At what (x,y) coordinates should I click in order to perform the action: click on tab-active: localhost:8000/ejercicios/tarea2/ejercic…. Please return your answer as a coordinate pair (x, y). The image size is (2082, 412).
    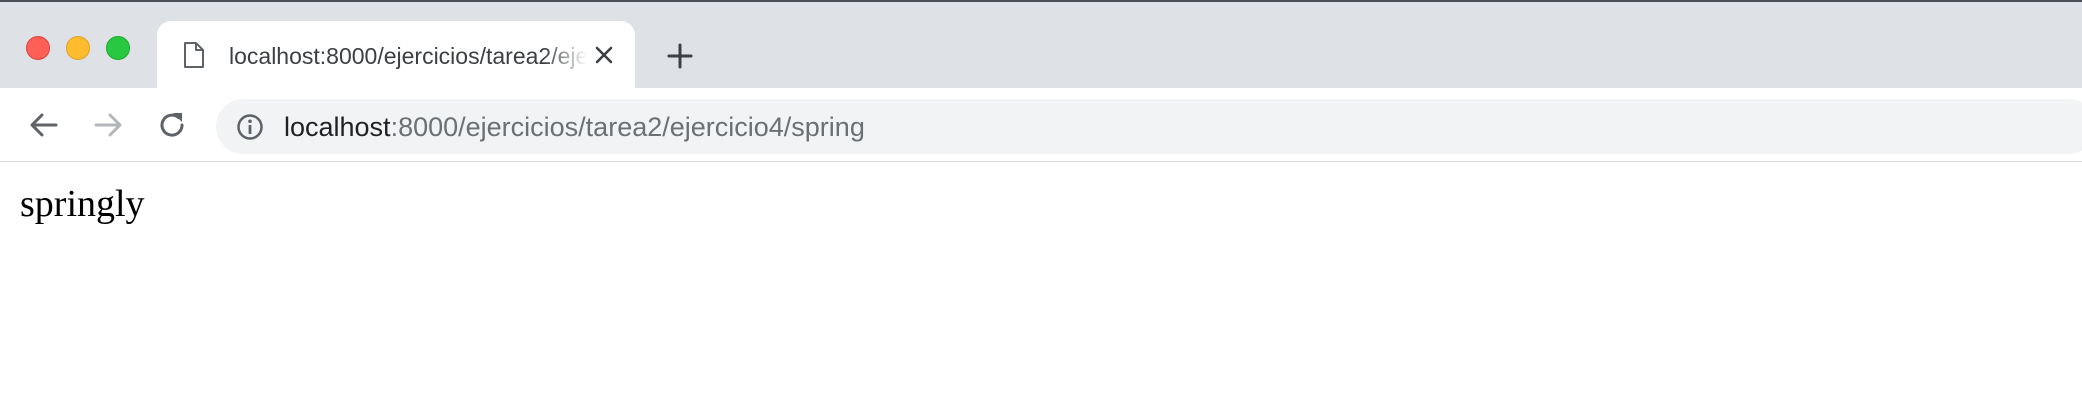
    Looking at the image, I should click on (396, 54).